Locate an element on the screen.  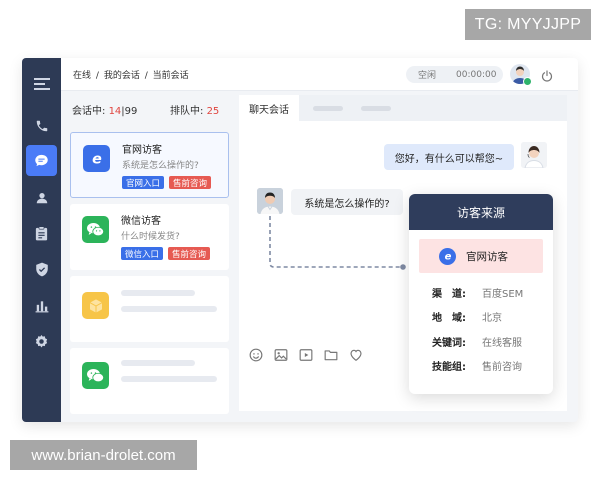
connector-line is located at coordinates (337, 243).